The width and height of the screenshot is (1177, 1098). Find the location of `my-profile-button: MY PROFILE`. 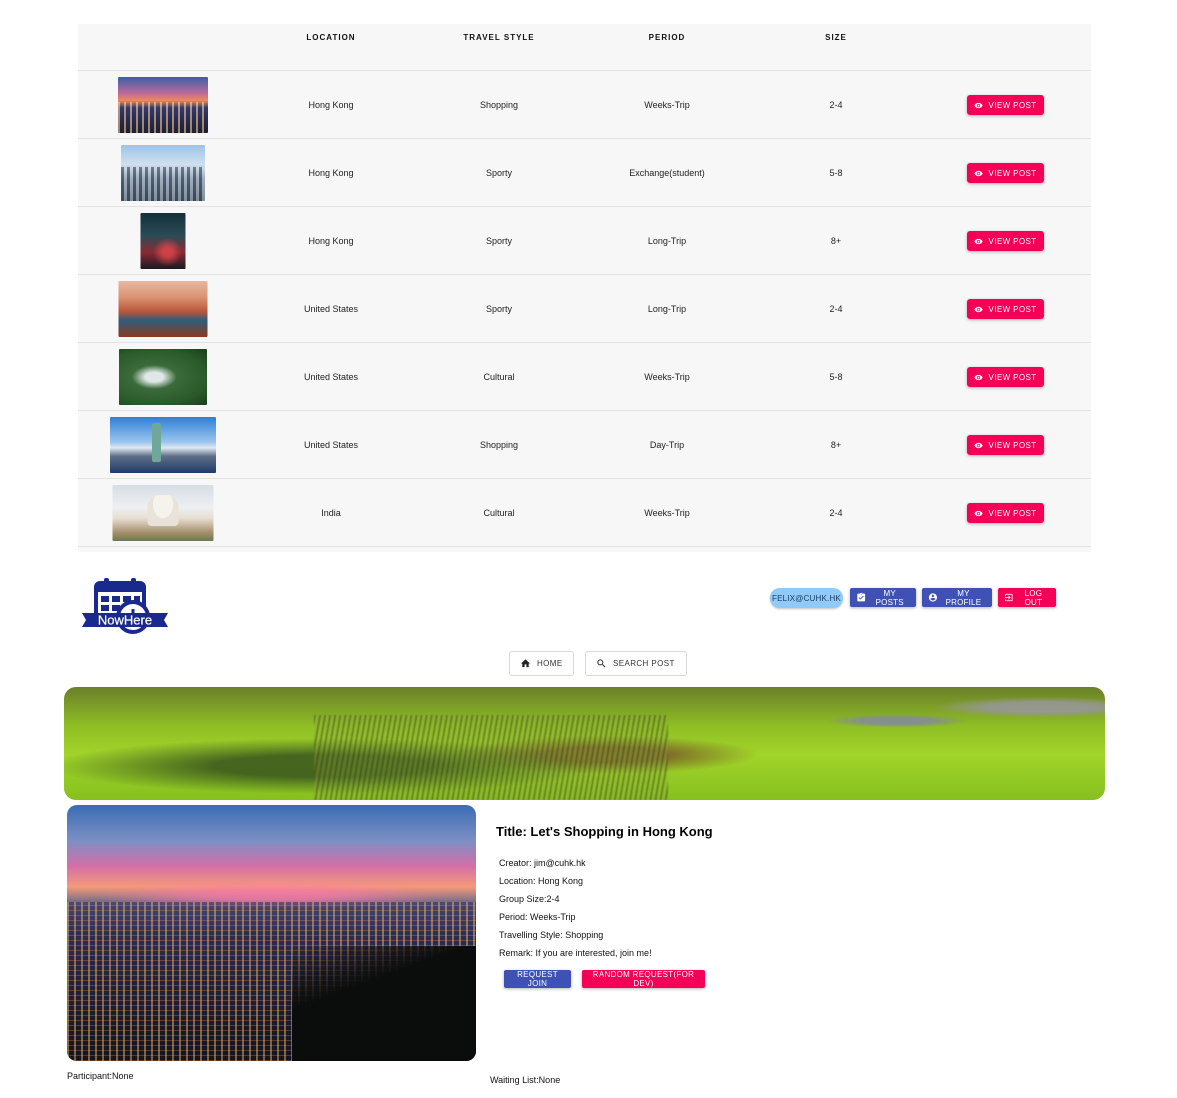

my-profile-button: MY PROFILE is located at coordinates (957, 597).